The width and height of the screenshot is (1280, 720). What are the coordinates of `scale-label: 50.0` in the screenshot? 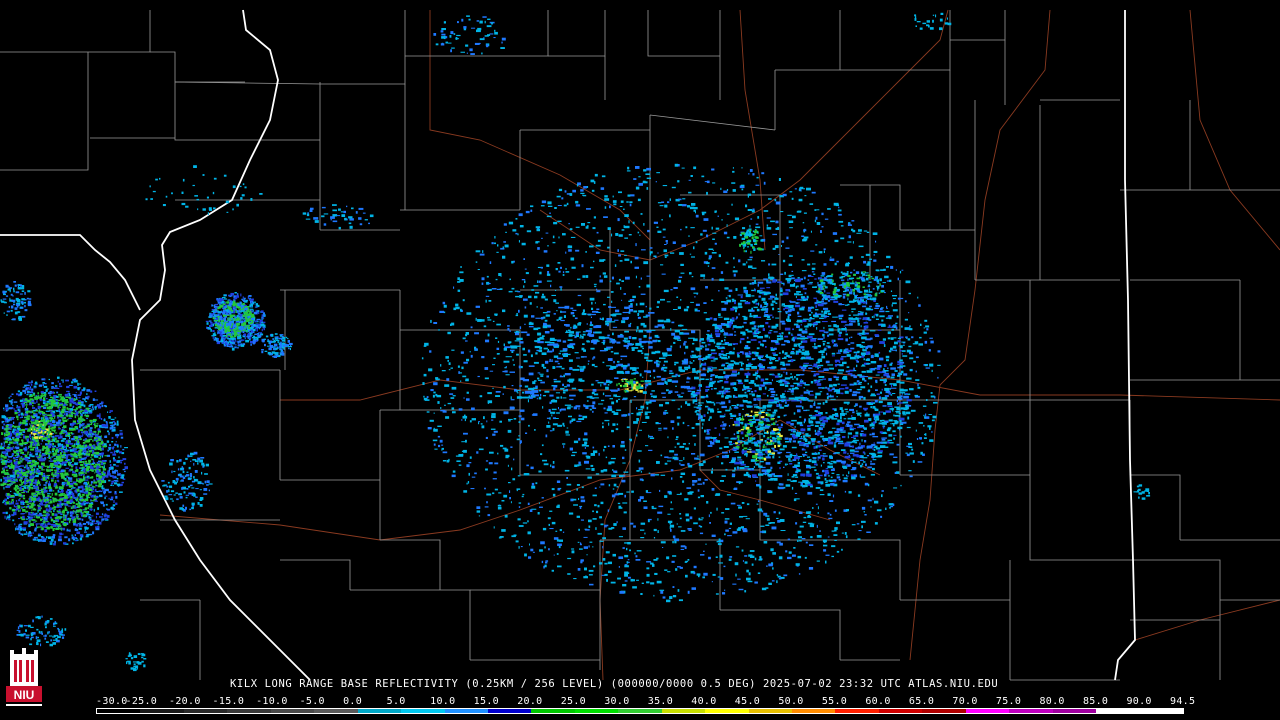 It's located at (791, 701).